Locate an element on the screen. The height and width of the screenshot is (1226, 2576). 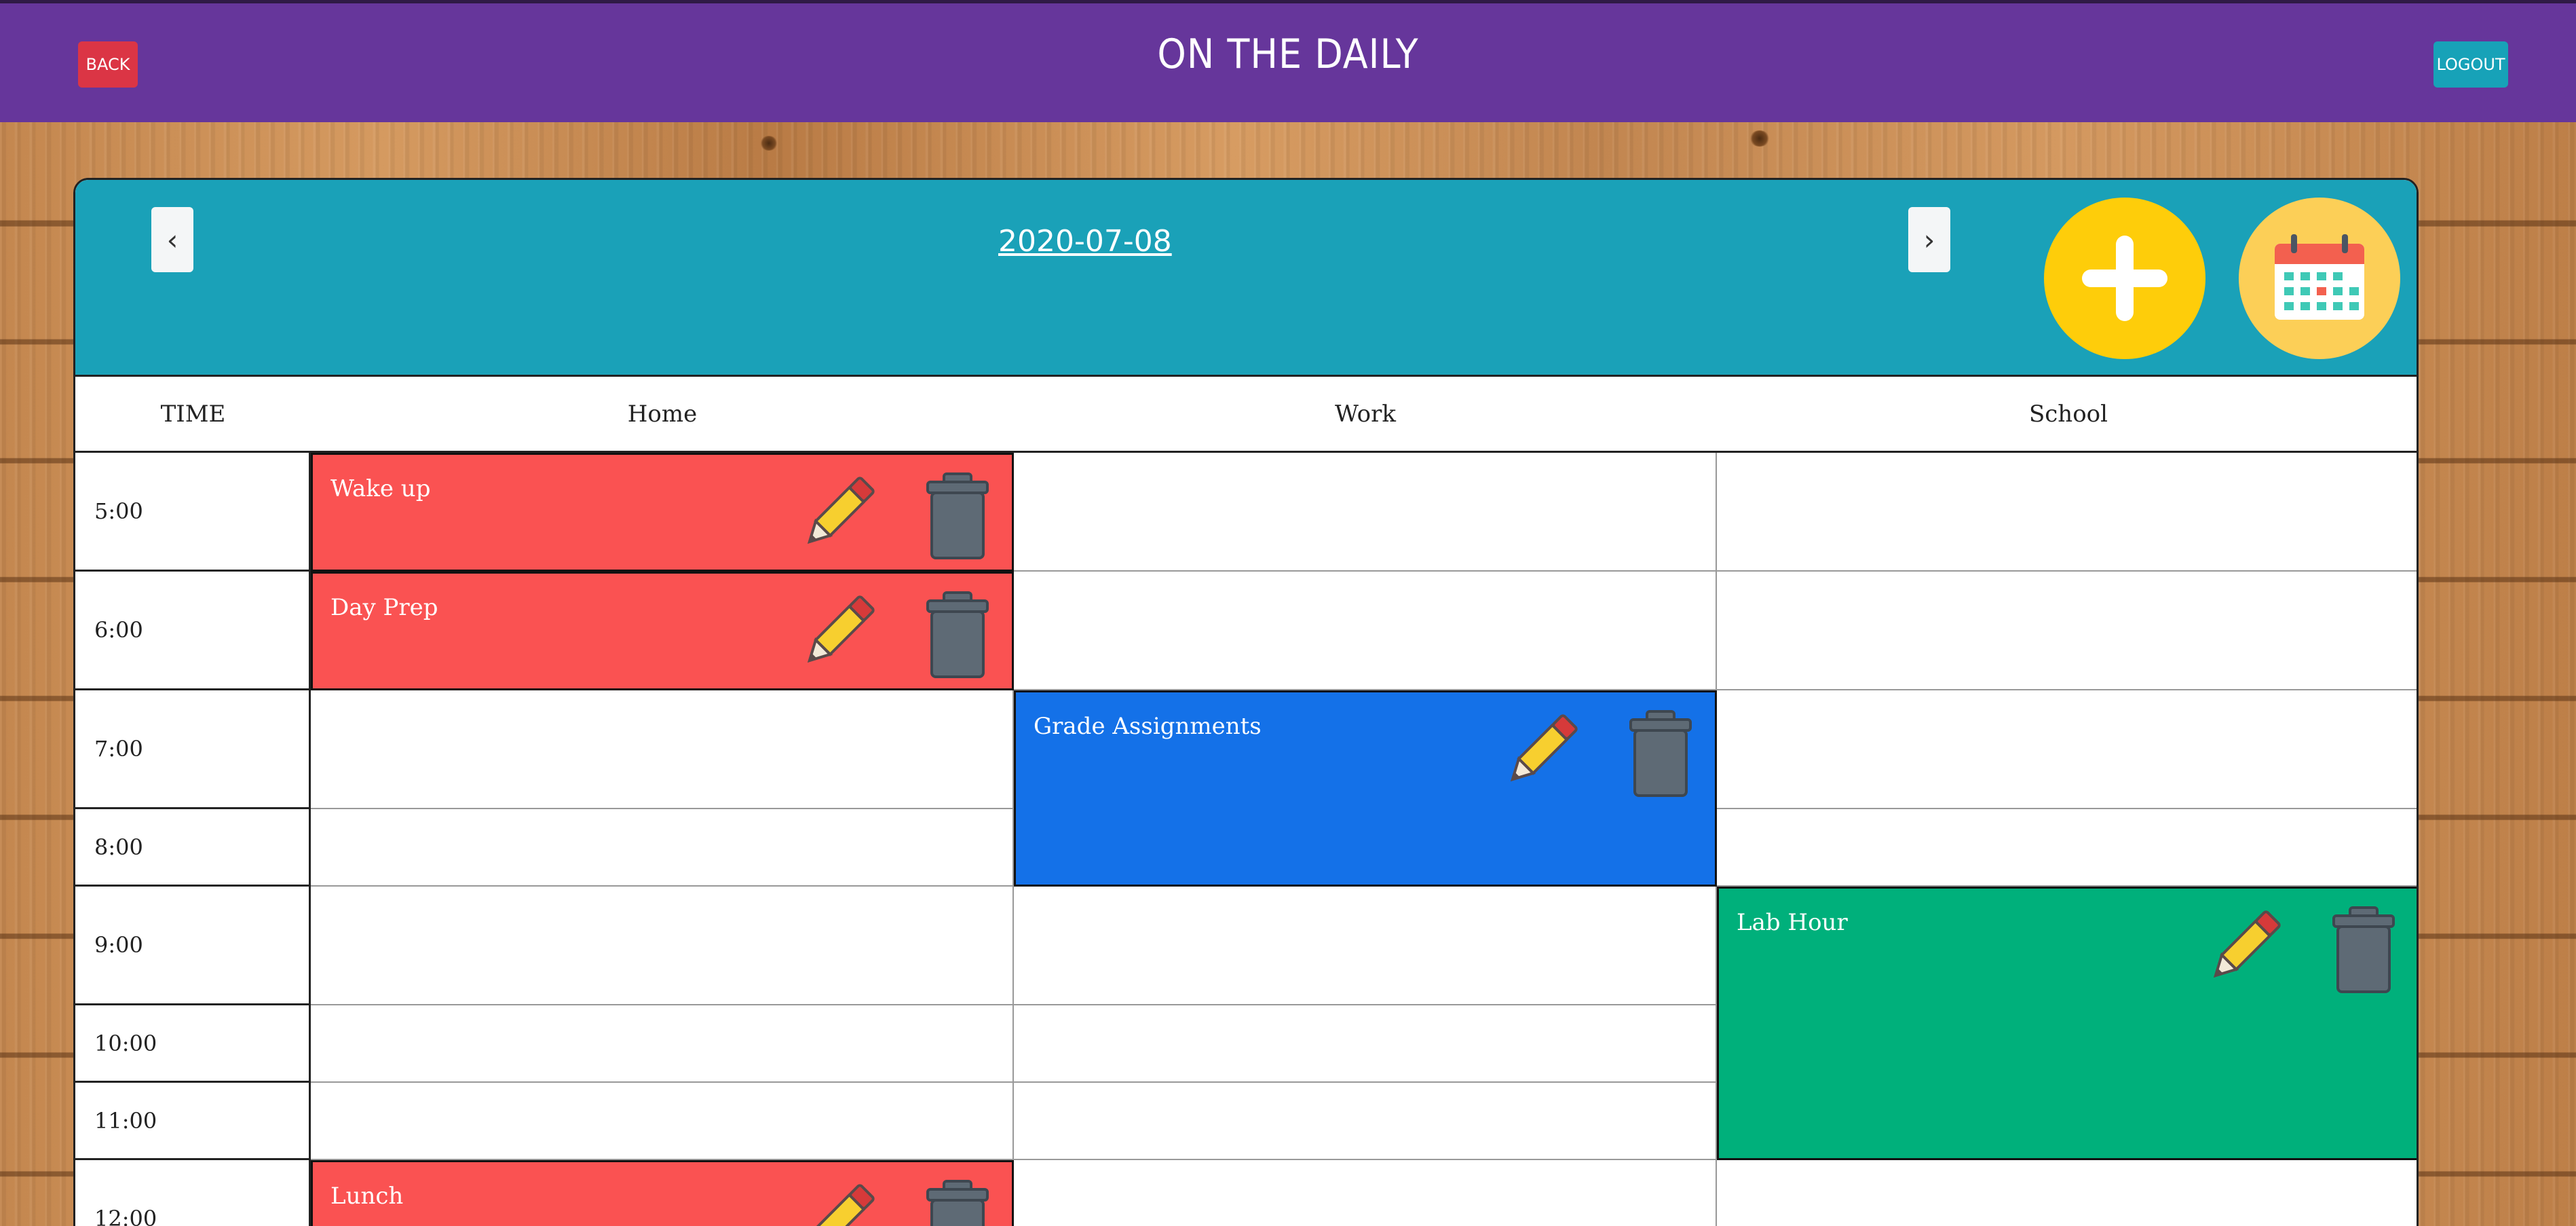
time-label: 12:00 is located at coordinates (193, 1193).